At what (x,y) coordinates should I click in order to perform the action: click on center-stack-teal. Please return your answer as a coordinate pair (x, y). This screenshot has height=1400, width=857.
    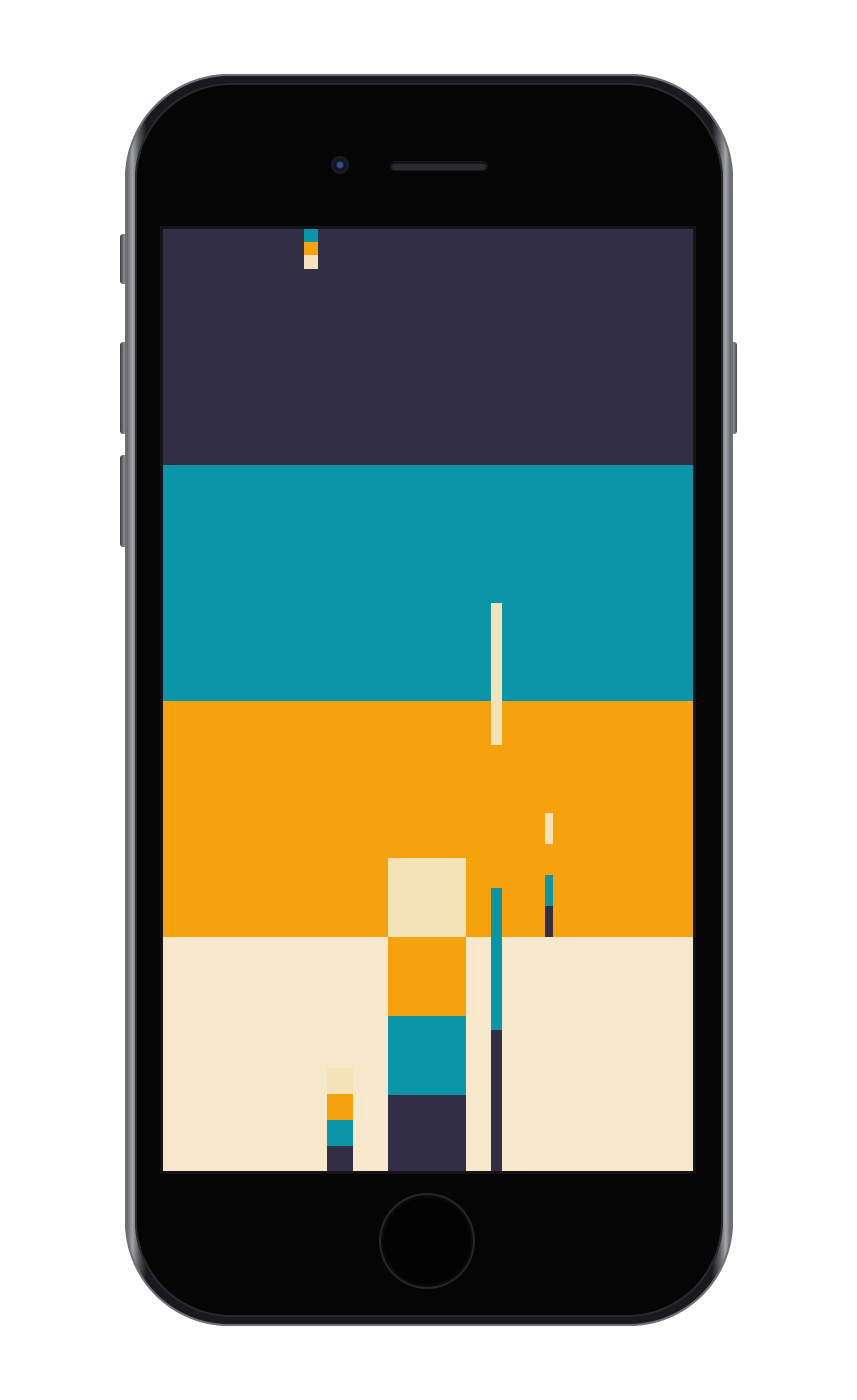
    Looking at the image, I should click on (427, 1055).